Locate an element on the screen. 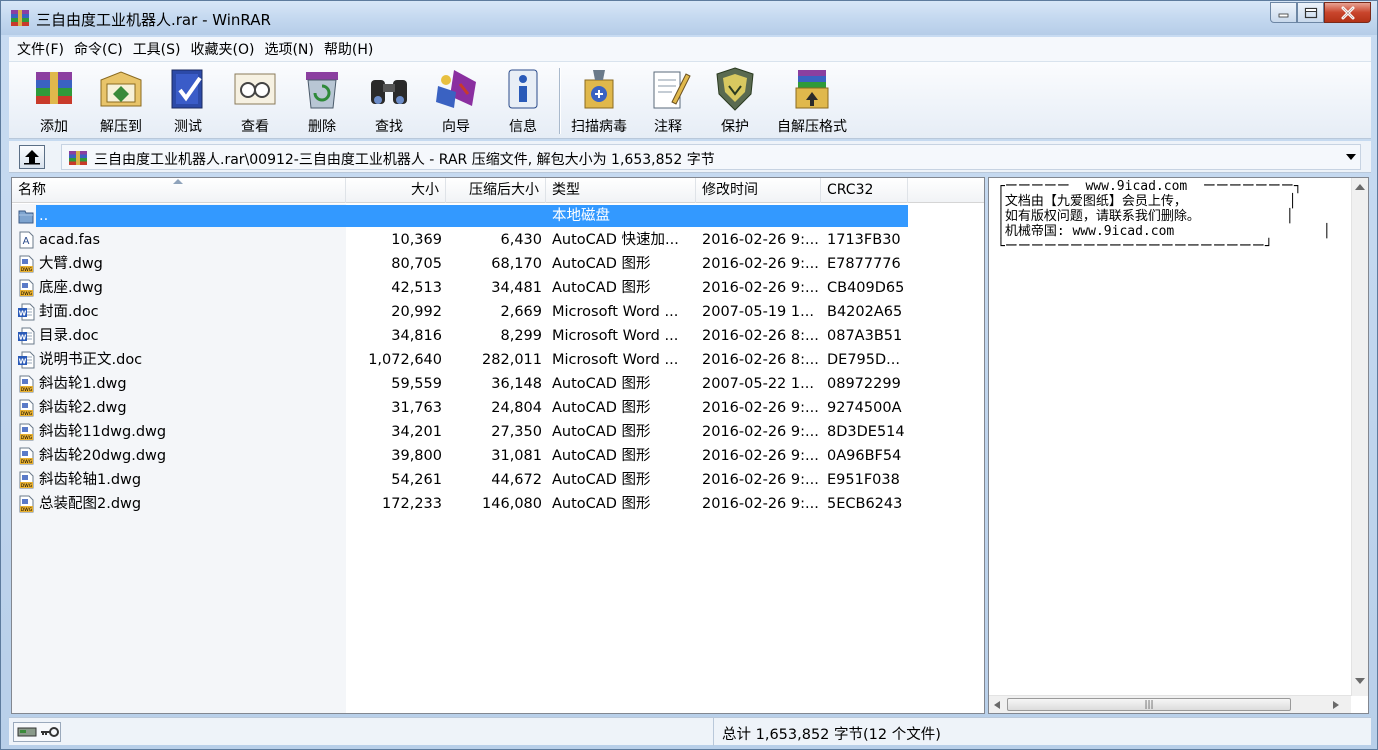  up-folder-button is located at coordinates (32, 157).